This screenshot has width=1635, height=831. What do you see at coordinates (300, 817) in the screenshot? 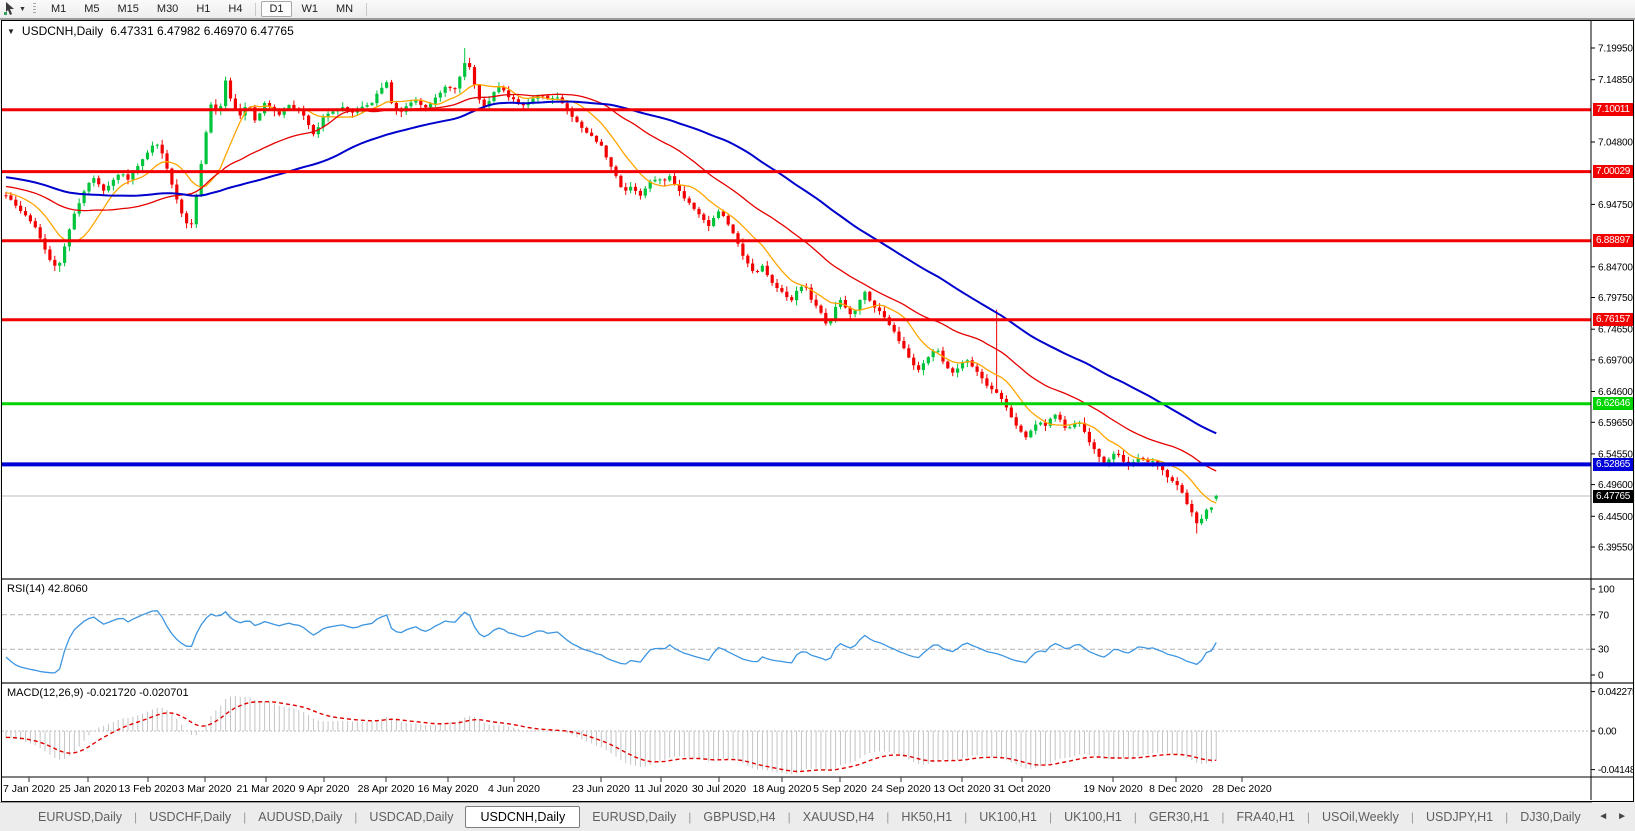
I see `tab-audusd-daily: AUDUSD,Daily` at bounding box center [300, 817].